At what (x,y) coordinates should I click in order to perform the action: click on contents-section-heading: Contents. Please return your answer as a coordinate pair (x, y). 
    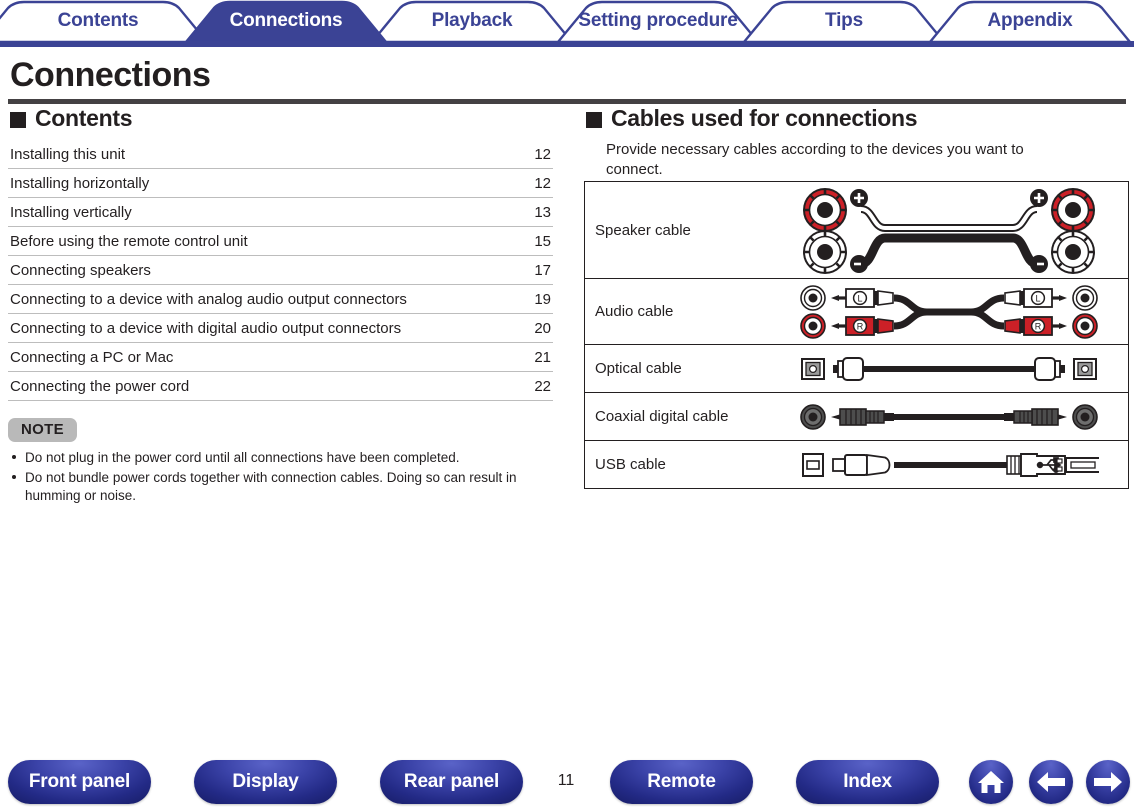
    Looking at the image, I should click on (281, 118).